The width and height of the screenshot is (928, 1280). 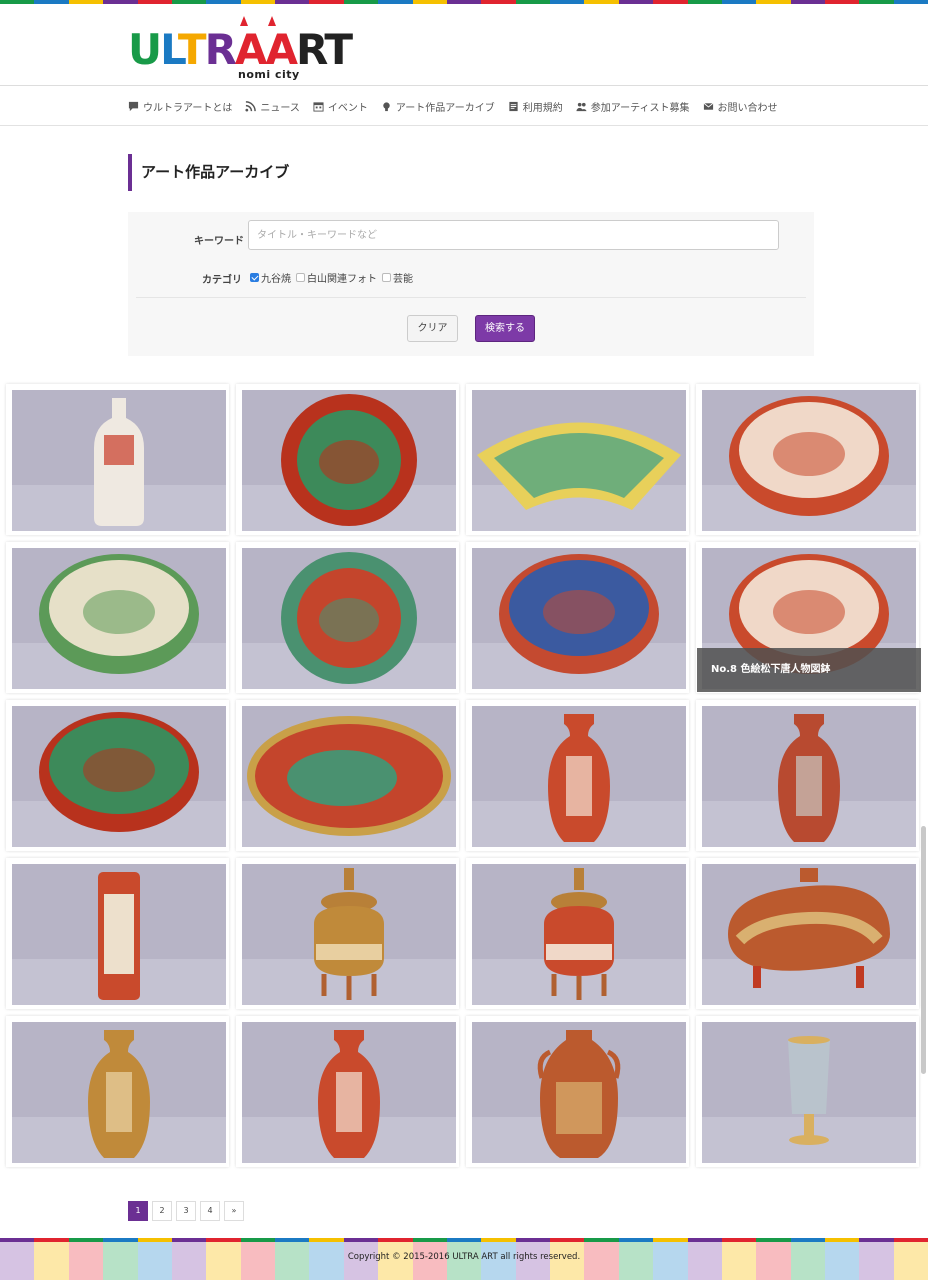 What do you see at coordinates (471, 297) in the screenshot?
I see `panel-divider` at bounding box center [471, 297].